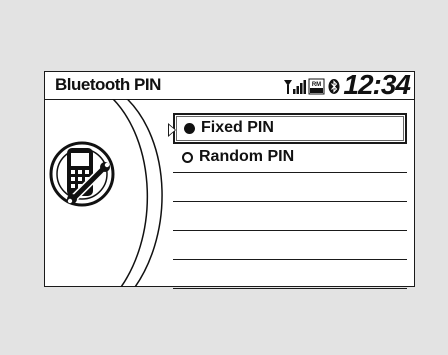 This screenshot has height=355, width=448. I want to click on radio-unselected-icon, so click(187, 157).